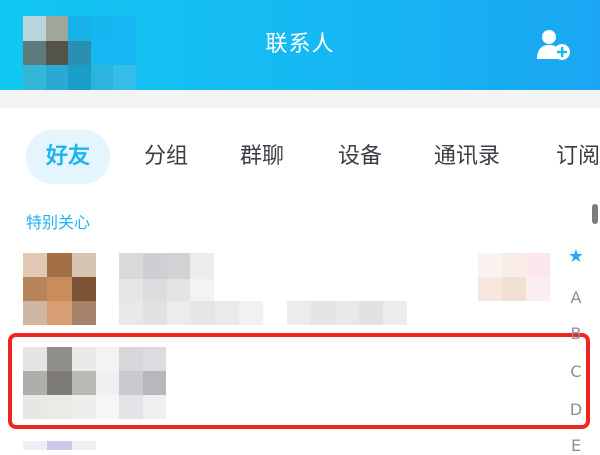  Describe the element at coordinates (576, 445) in the screenshot. I see `index-letter-e: E` at that location.